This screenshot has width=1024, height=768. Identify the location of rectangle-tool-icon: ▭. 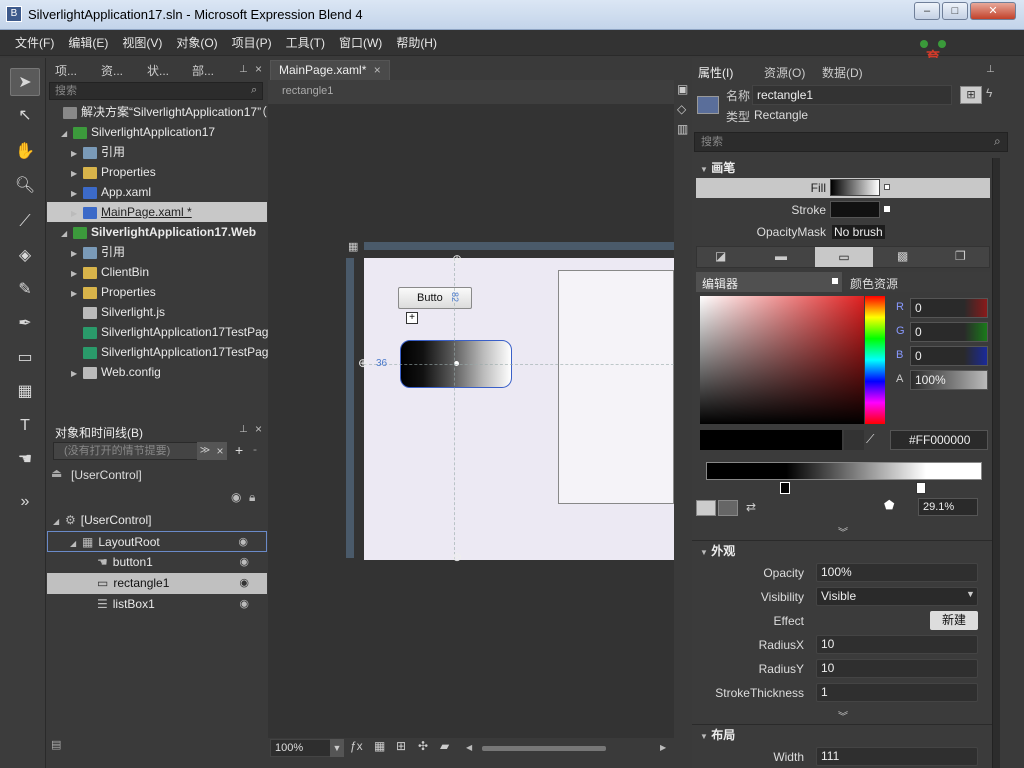
(25, 358).